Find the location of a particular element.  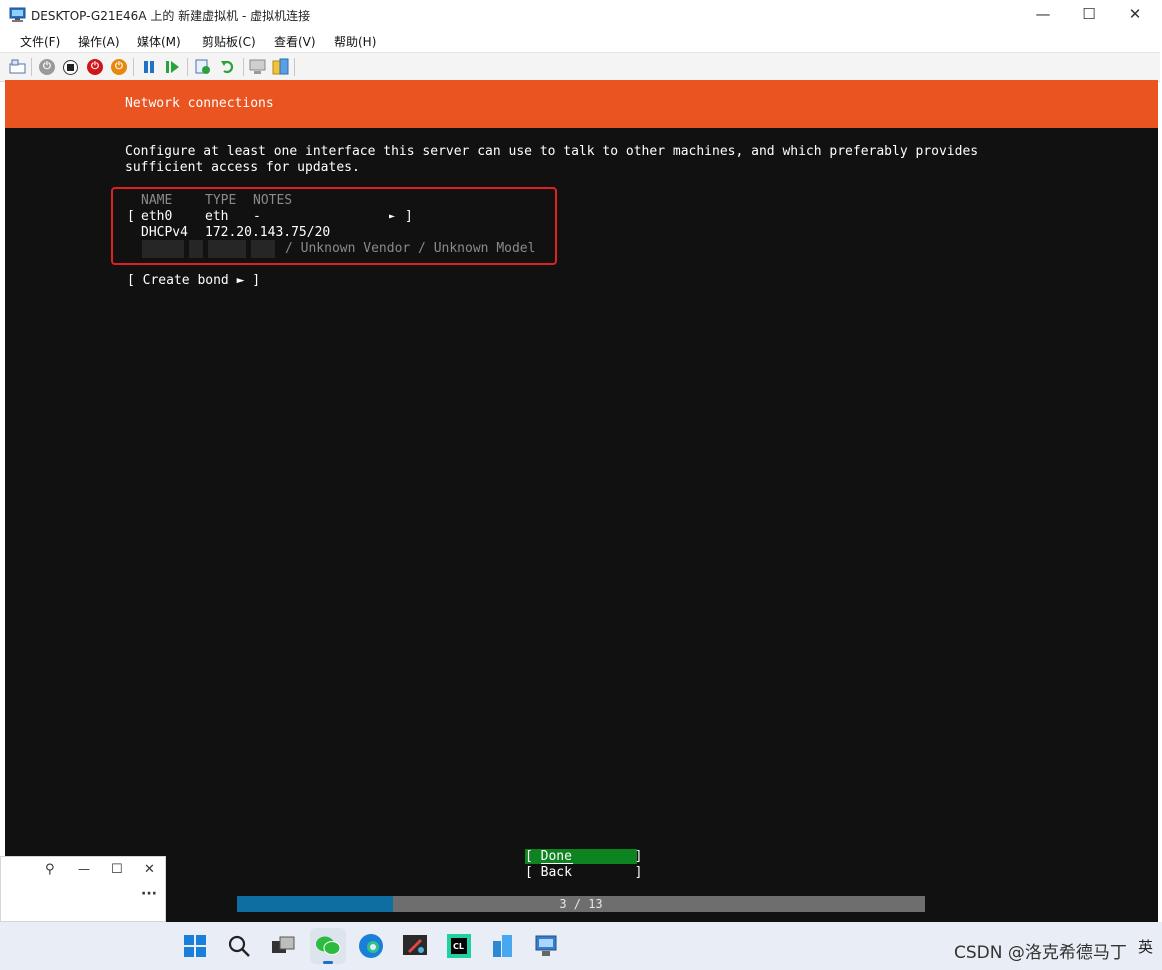

progress-bar: 3 / 13 is located at coordinates (581, 904).